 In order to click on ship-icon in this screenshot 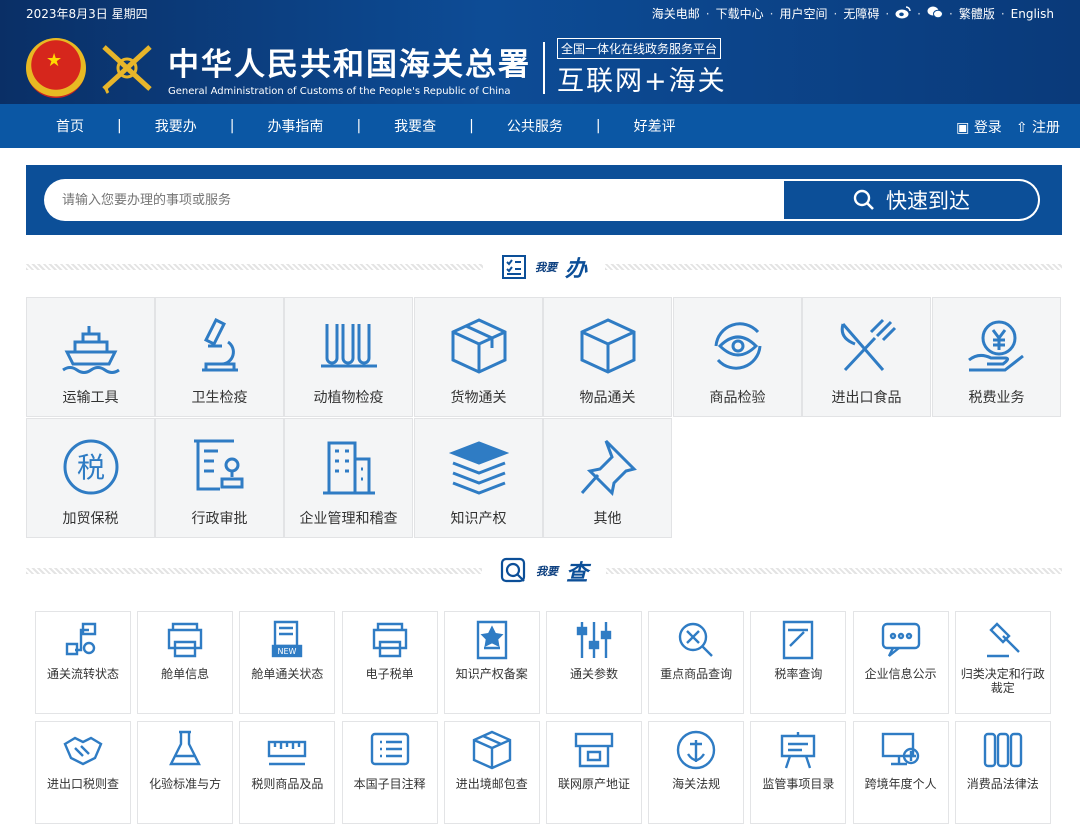, I will do `click(90, 350)`.